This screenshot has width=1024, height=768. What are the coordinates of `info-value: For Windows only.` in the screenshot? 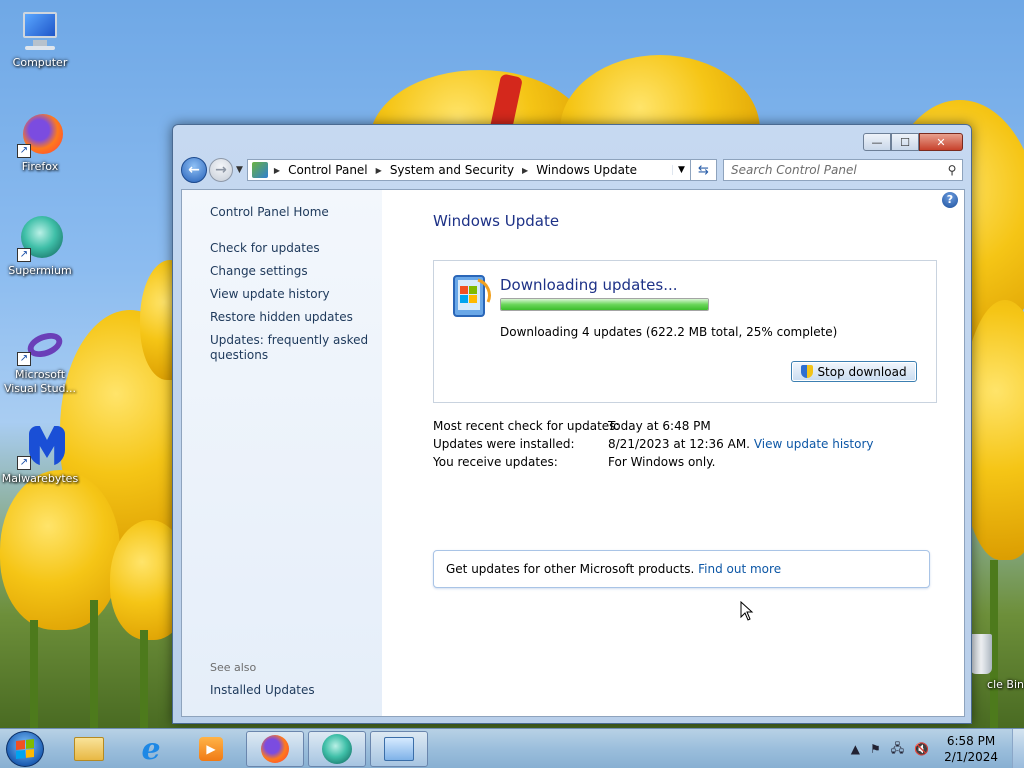 It's located at (662, 462).